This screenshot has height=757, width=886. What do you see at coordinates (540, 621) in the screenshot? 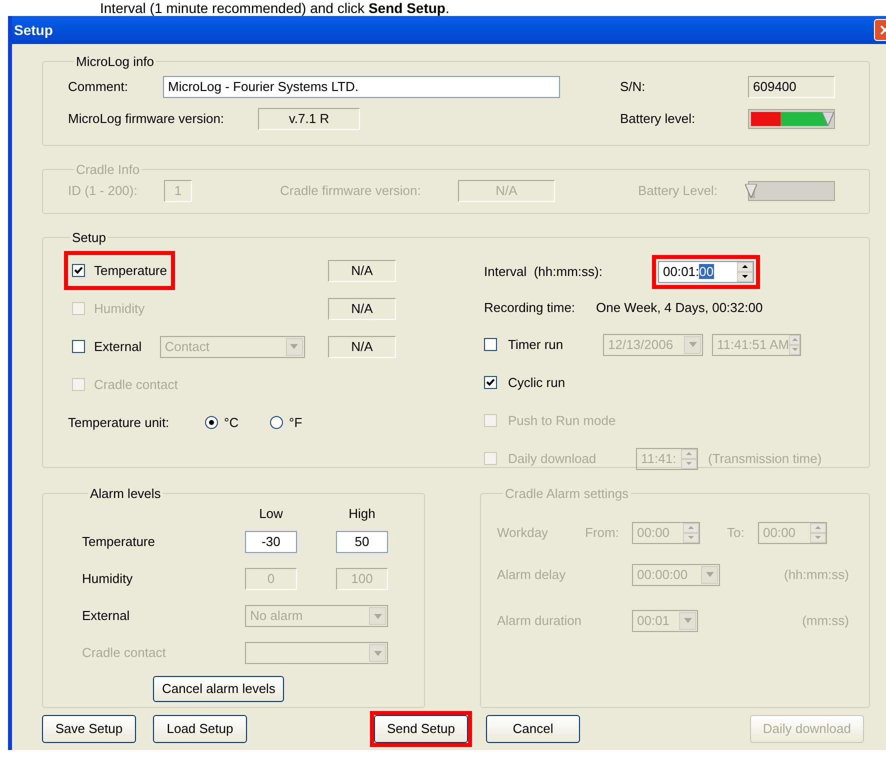
I see `label: Alarm duration` at bounding box center [540, 621].